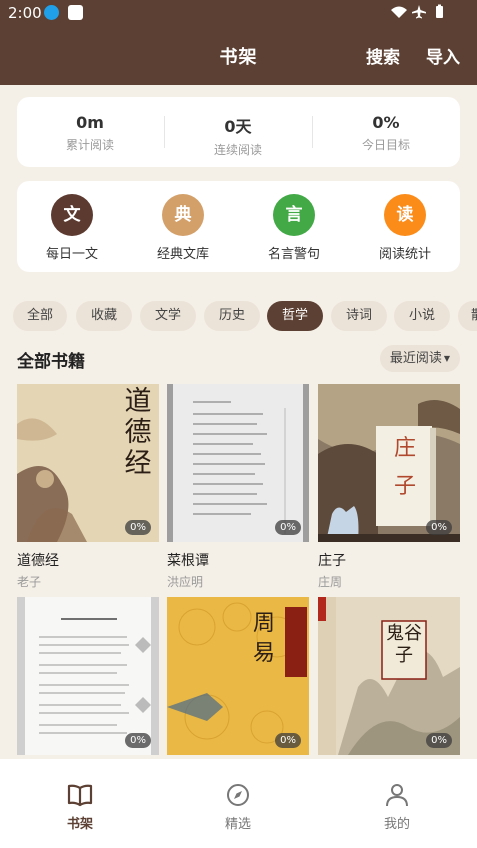 The width and height of the screenshot is (477, 848). Describe the element at coordinates (399, 12) in the screenshot. I see `wifi-icon` at that location.